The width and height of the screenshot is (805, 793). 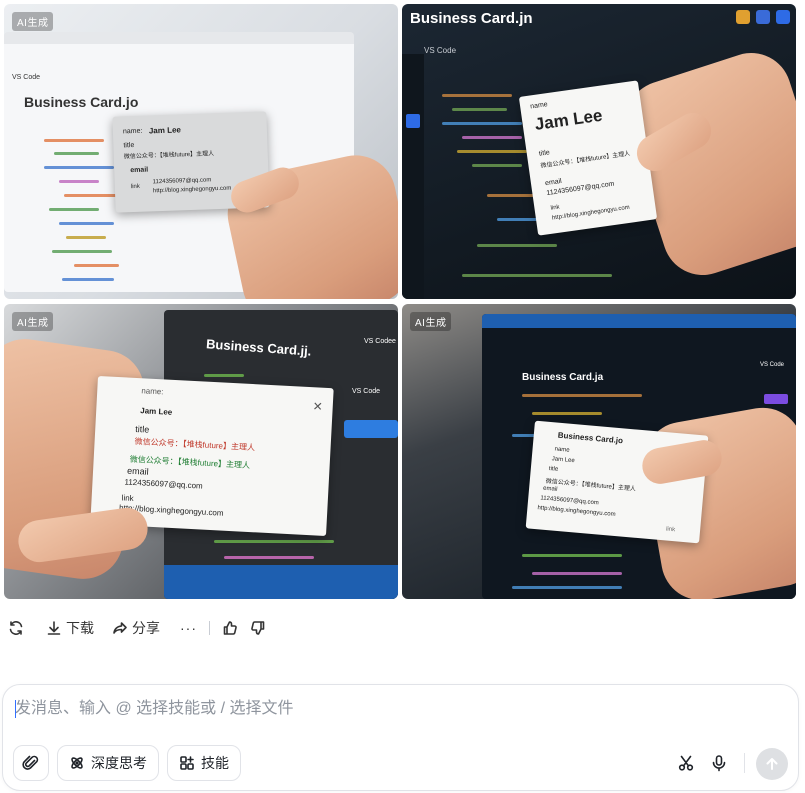 What do you see at coordinates (639, 321) in the screenshot?
I see `browser-bar` at bounding box center [639, 321].